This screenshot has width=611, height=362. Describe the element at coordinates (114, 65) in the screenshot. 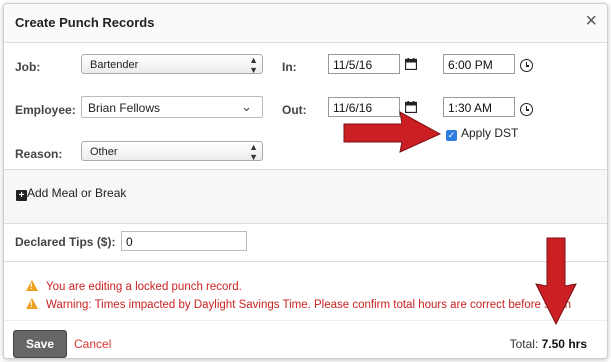

I see `job-select-value: Bartender` at that location.